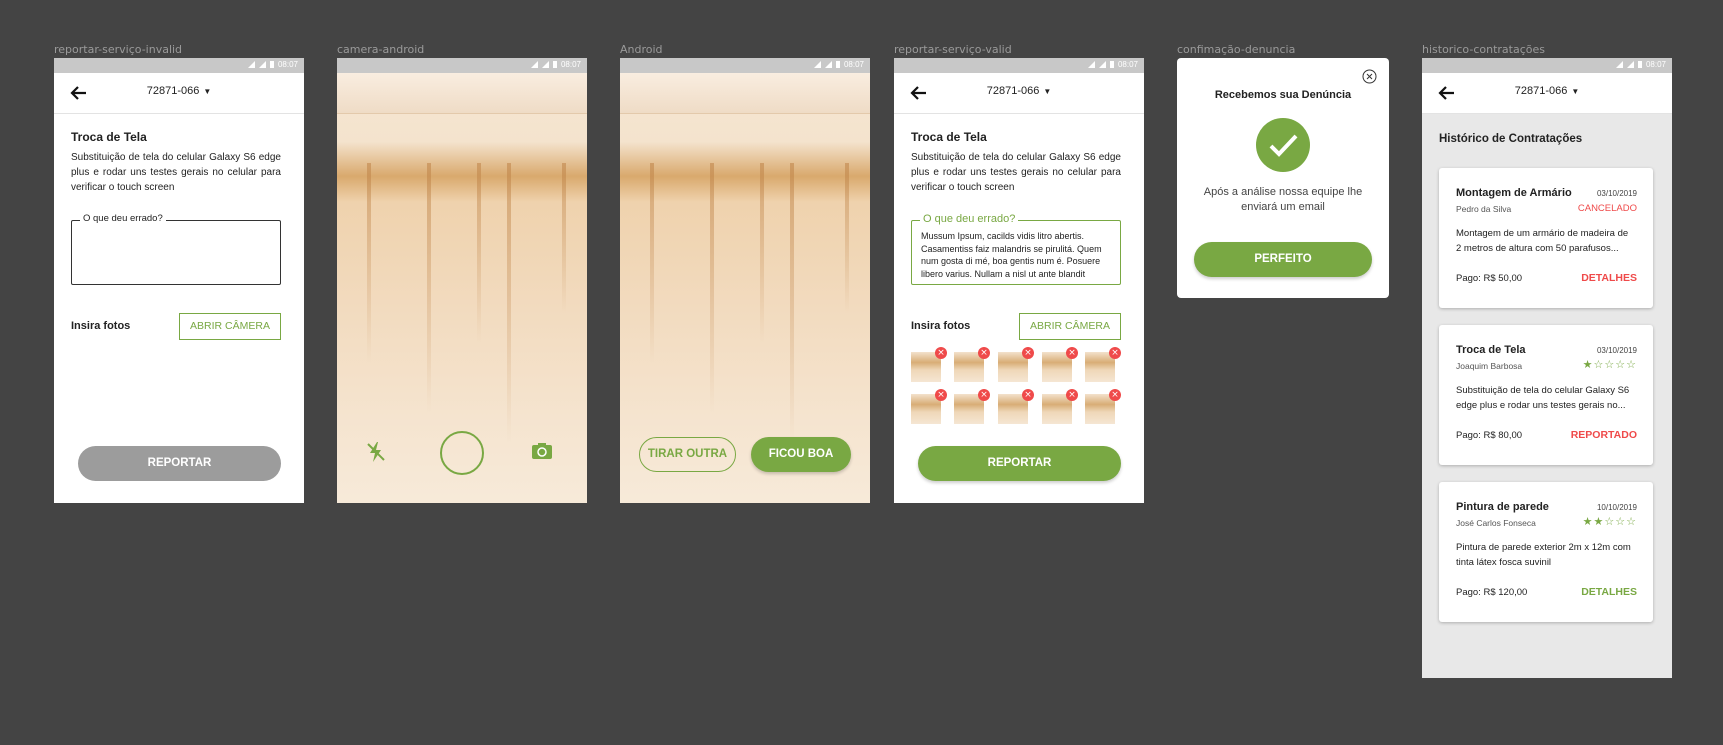 The height and width of the screenshot is (745, 1723). Describe the element at coordinates (176, 249) in the screenshot. I see `issue-field: O que deu errado?` at that location.